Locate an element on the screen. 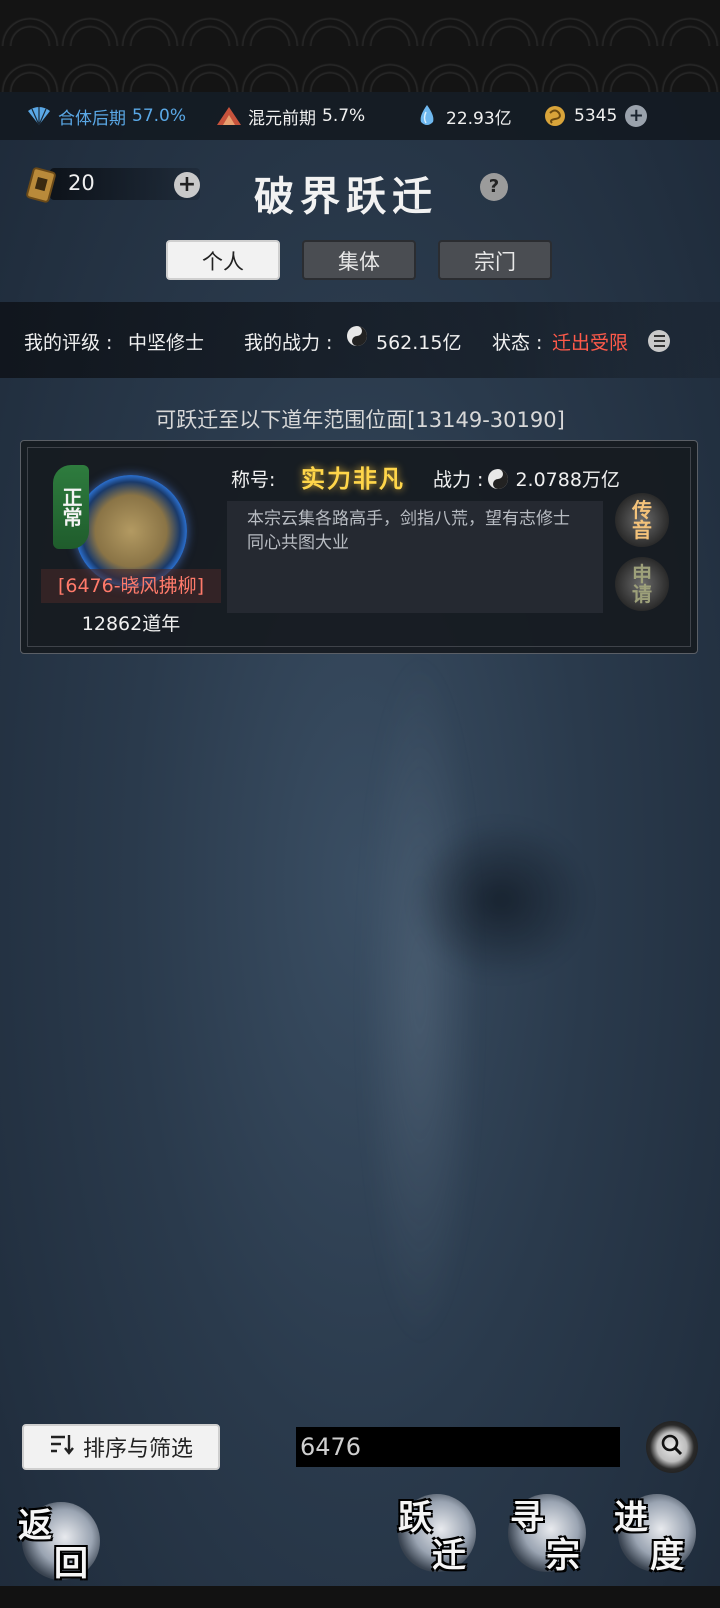  gold-stat: 5345 + is located at coordinates (595, 116).